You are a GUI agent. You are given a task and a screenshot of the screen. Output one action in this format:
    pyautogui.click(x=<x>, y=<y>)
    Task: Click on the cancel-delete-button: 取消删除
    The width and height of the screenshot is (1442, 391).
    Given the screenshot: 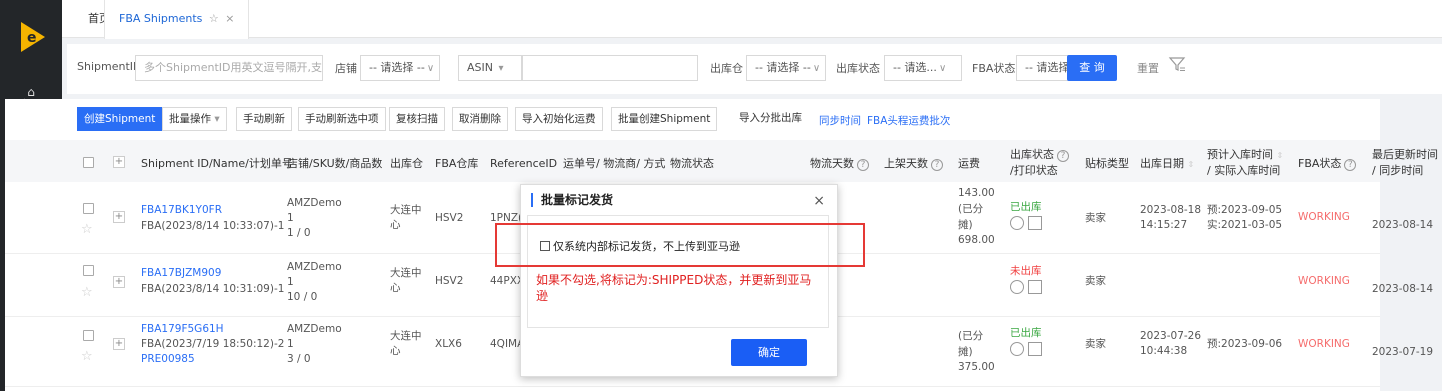 What is the action you would take?
    pyautogui.click(x=480, y=119)
    